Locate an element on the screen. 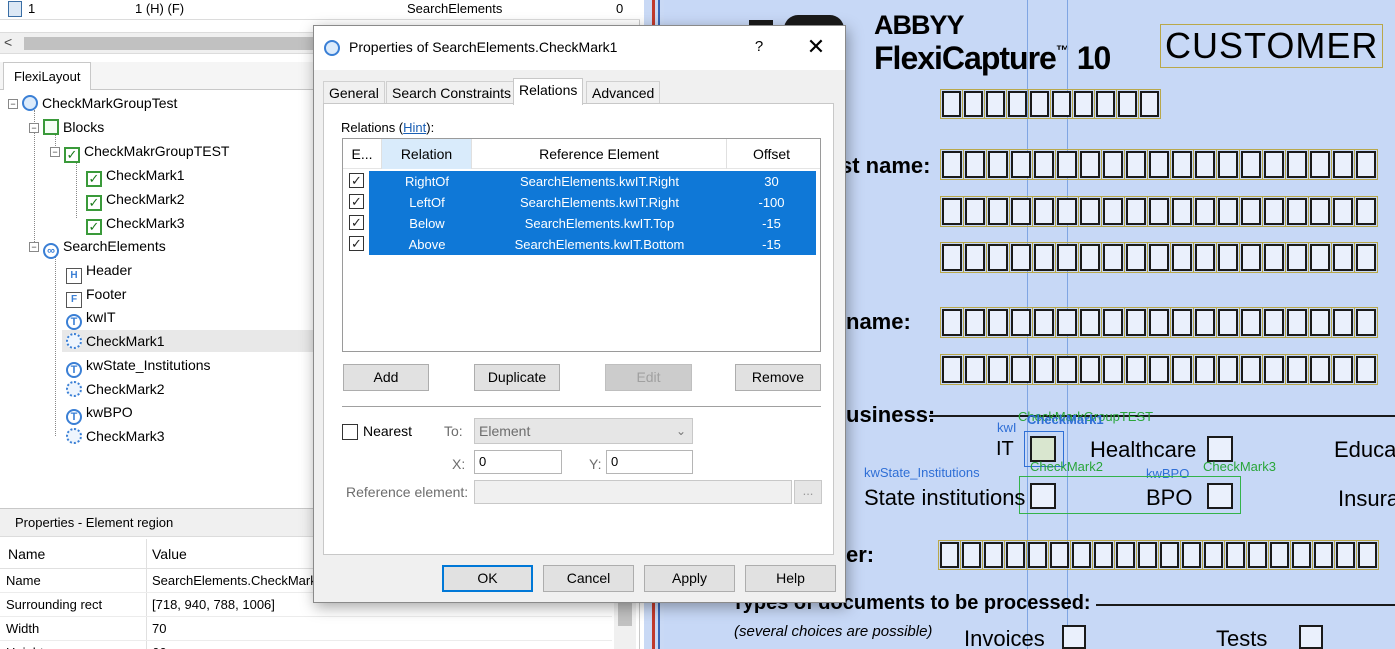 This screenshot has height=649, width=1395. tree-node-searchelements: − ∞ SearchElements is located at coordinates (97, 247).